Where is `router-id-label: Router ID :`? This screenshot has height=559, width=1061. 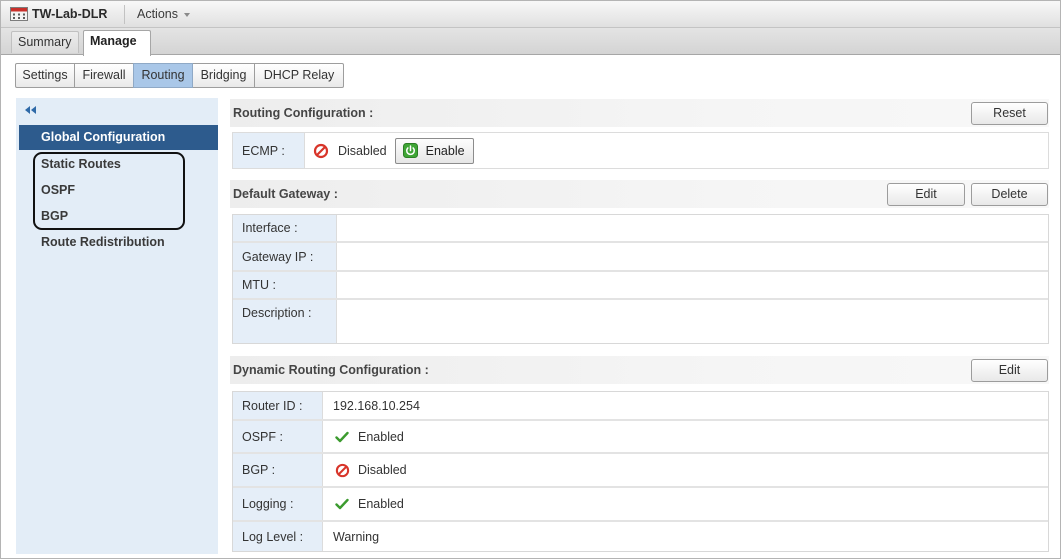
router-id-label: Router ID : is located at coordinates (277, 405).